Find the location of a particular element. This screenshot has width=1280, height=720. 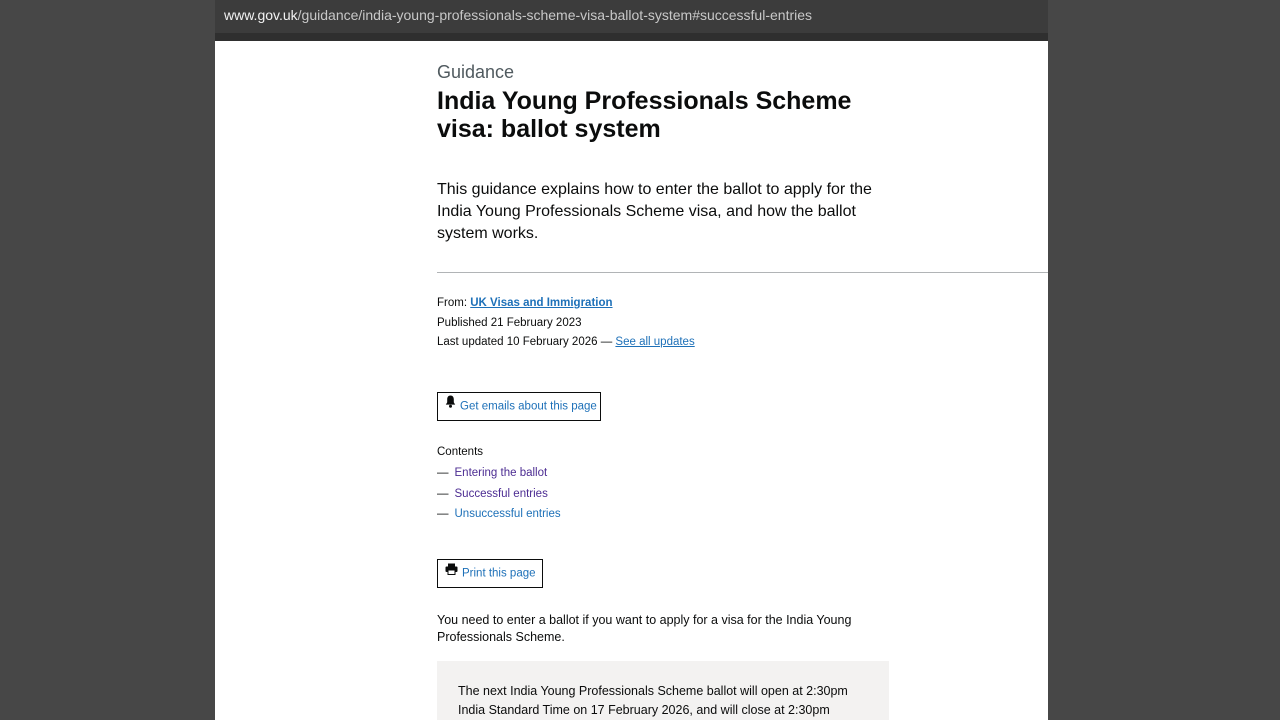

bell-icon is located at coordinates (450, 405).